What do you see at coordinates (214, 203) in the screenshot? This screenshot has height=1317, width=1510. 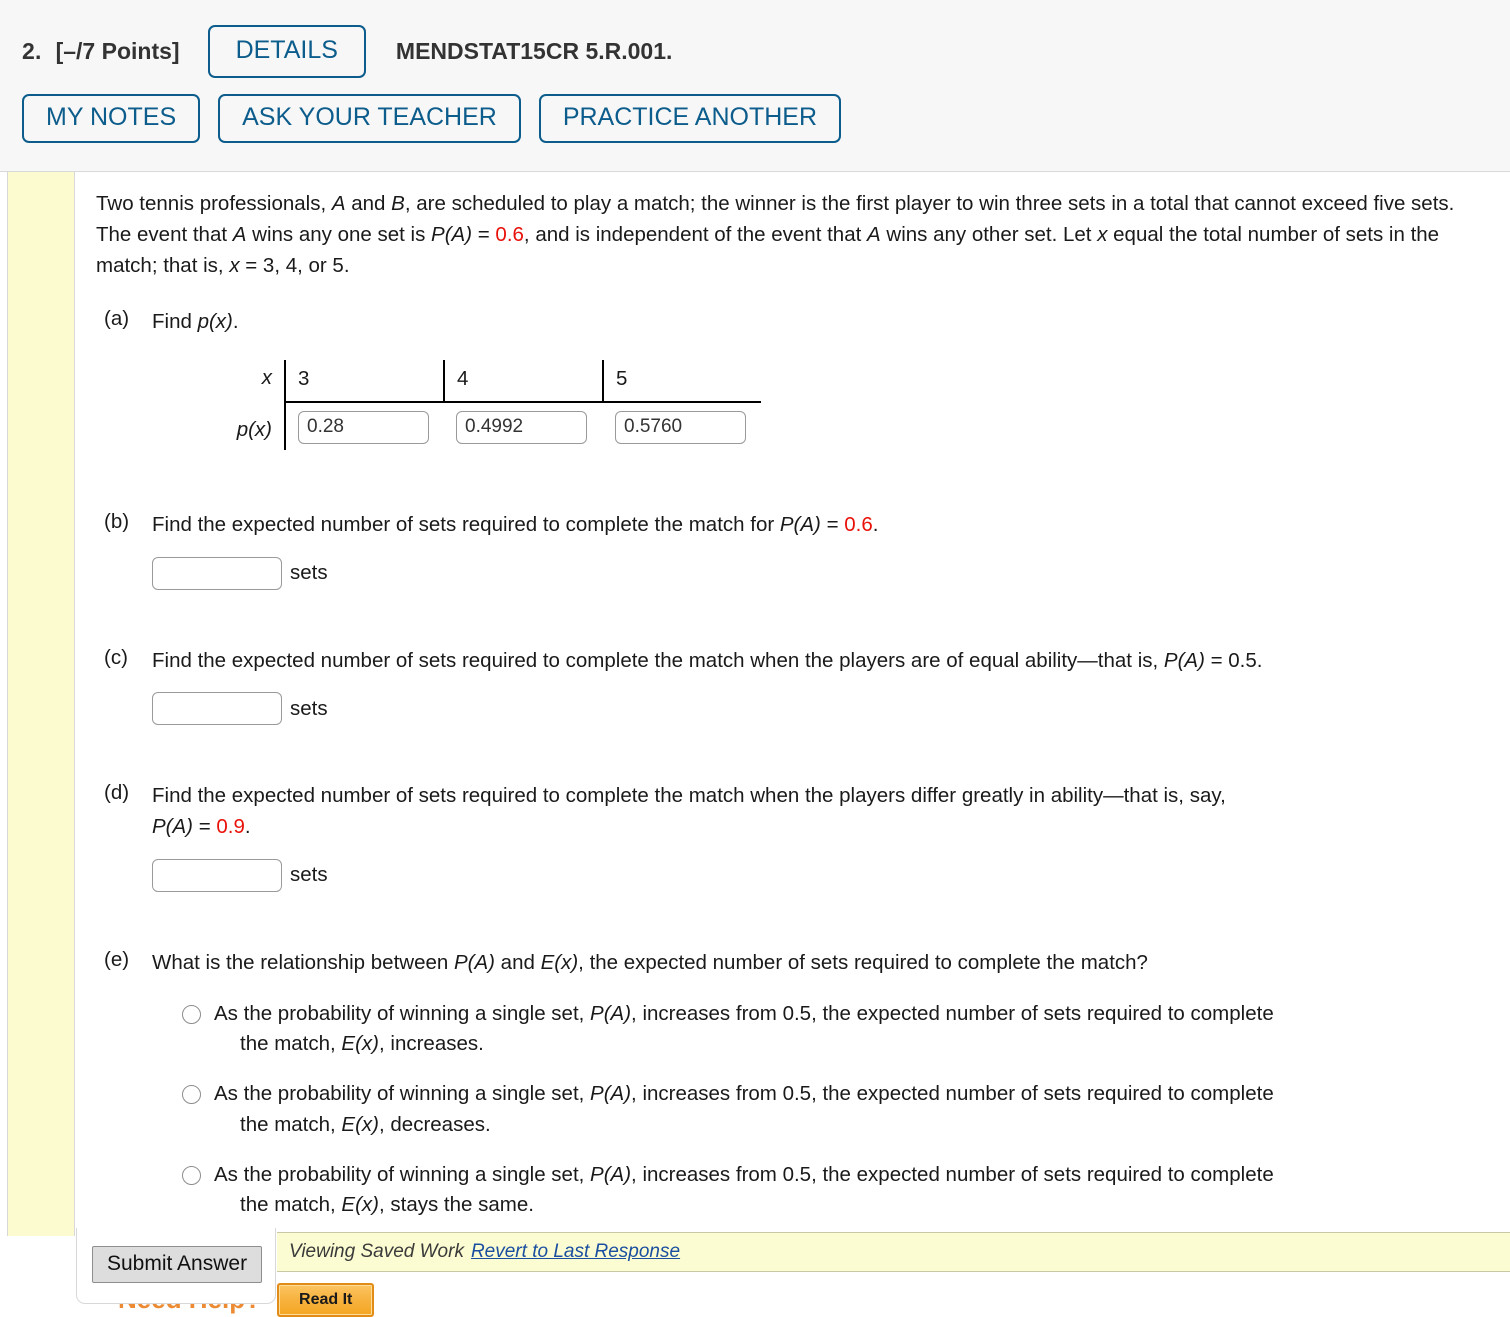 I see `stem-text-1: Two tennis professionals,` at bounding box center [214, 203].